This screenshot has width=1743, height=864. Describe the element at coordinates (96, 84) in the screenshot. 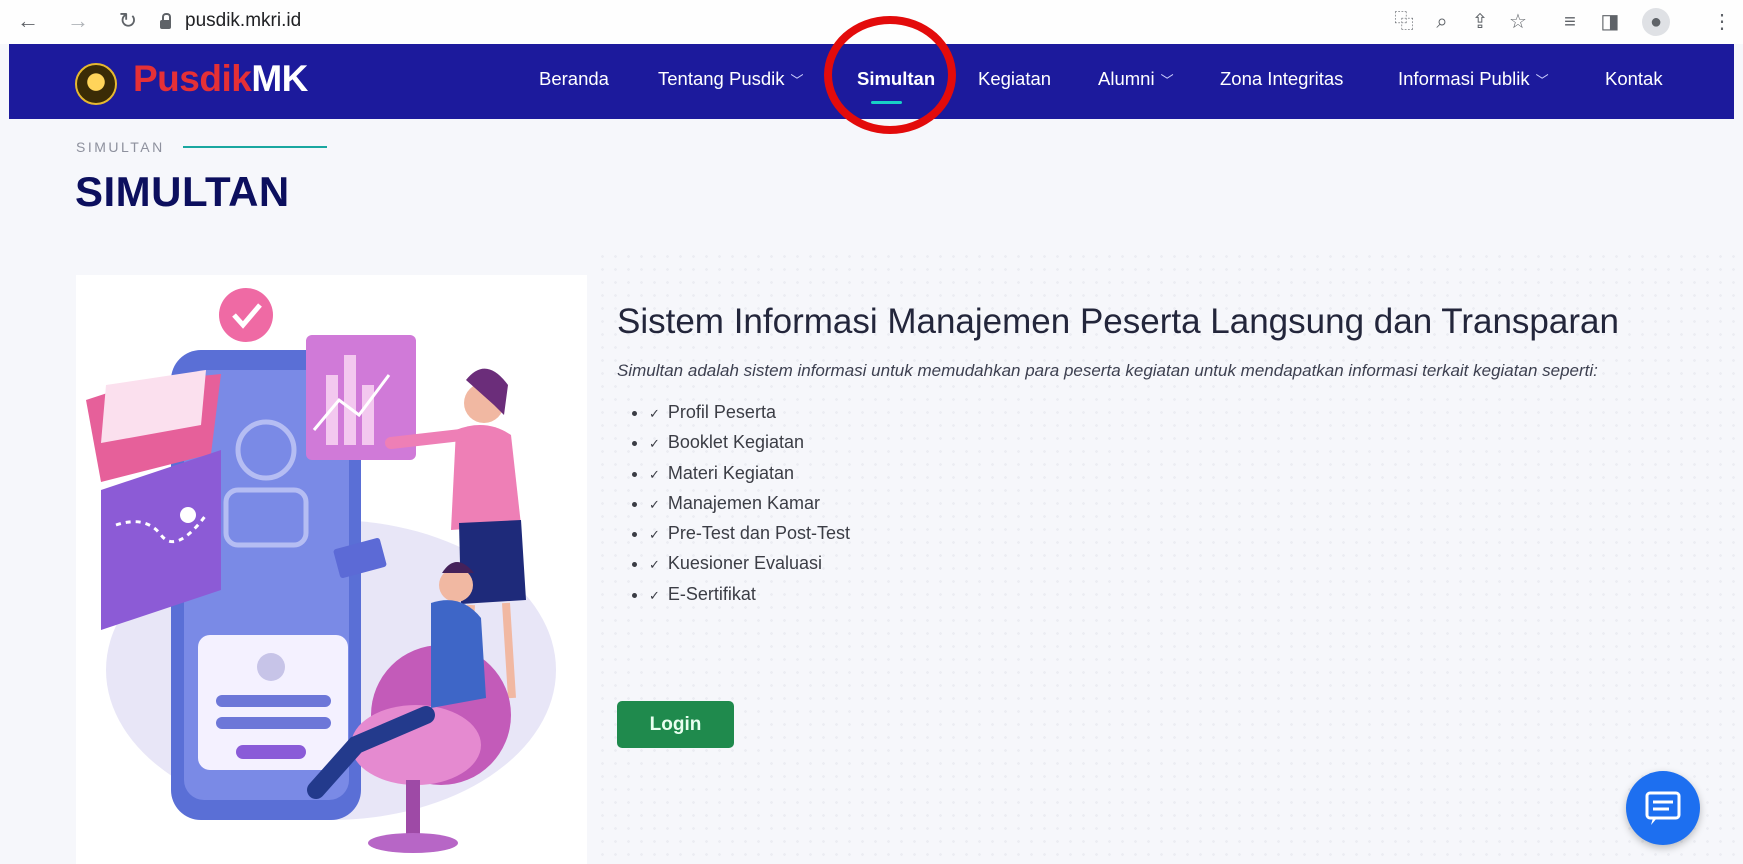

I see `logo-emblem-icon` at that location.